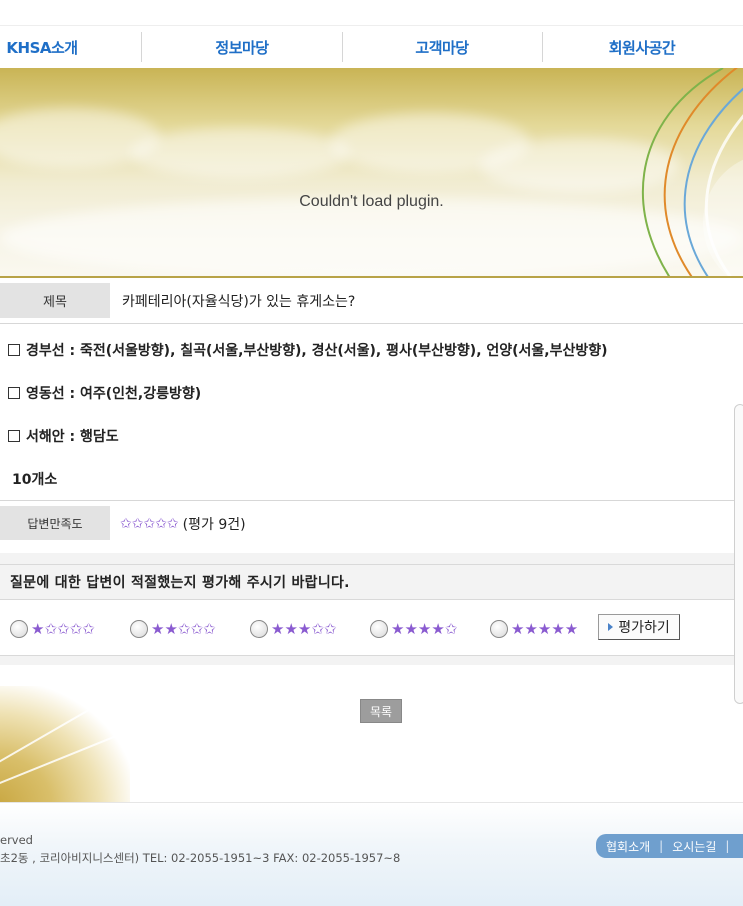 This screenshot has height=906, width=743. Describe the element at coordinates (424, 629) in the screenshot. I see `star-rating-icon: ★★★★✩` at that location.